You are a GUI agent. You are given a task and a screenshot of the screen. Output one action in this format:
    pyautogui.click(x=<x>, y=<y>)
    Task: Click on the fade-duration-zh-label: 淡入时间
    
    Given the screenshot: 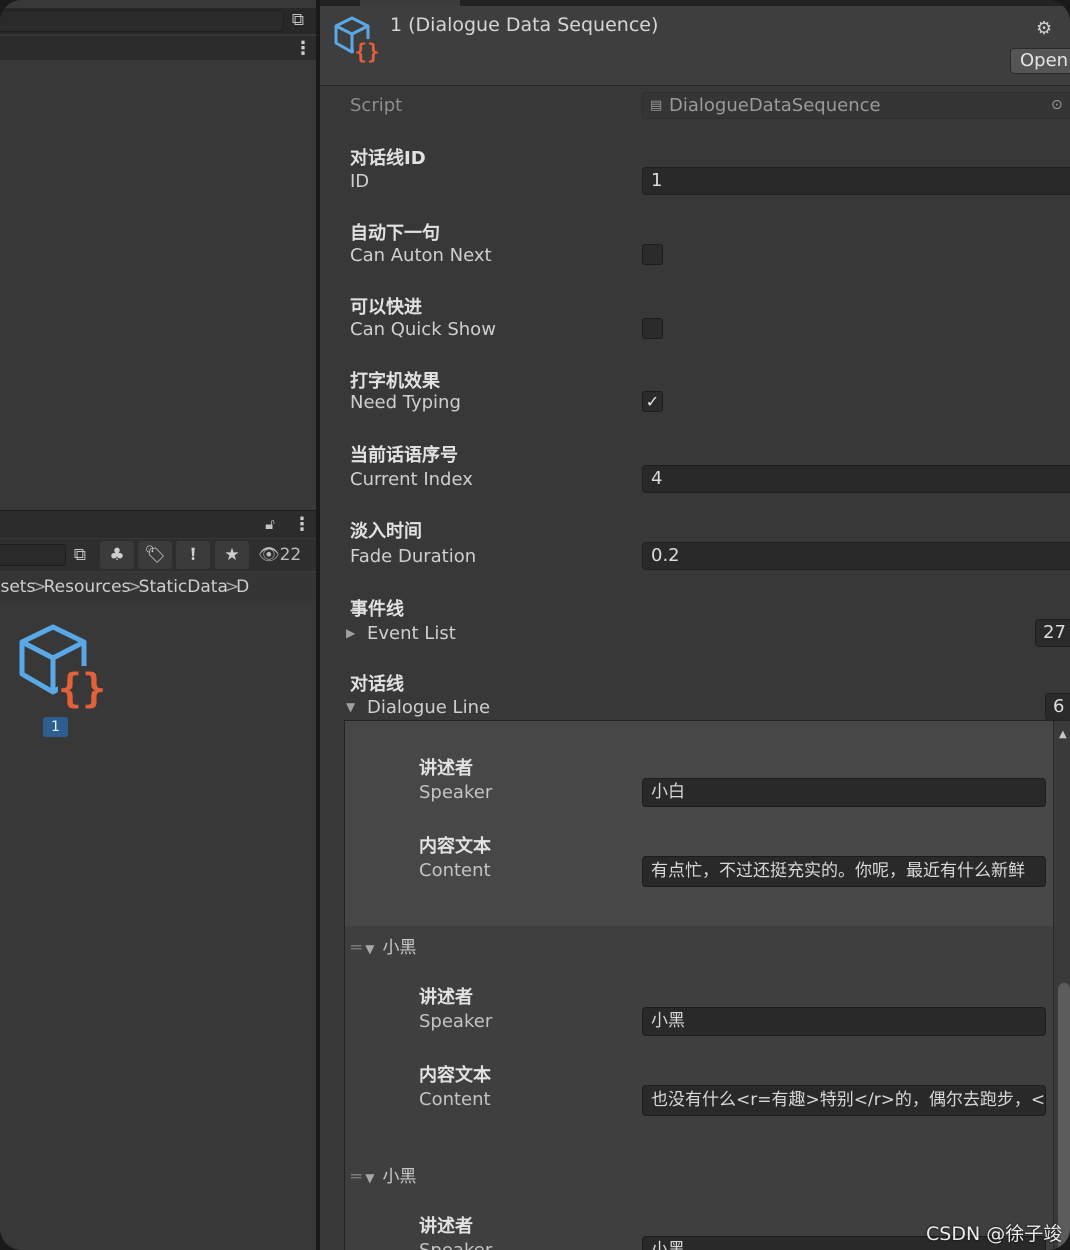 What is the action you would take?
    pyautogui.click(x=386, y=531)
    